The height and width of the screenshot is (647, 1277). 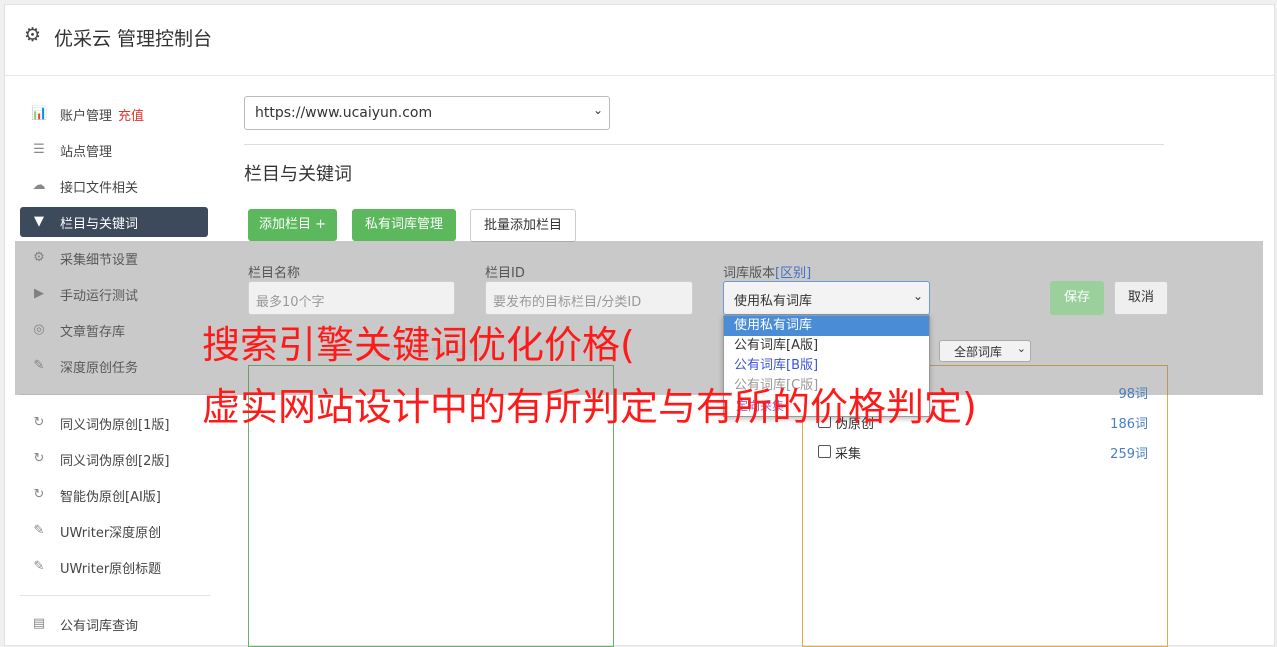 I want to click on private-lib-button: 私有词库管理, so click(x=404, y=225).